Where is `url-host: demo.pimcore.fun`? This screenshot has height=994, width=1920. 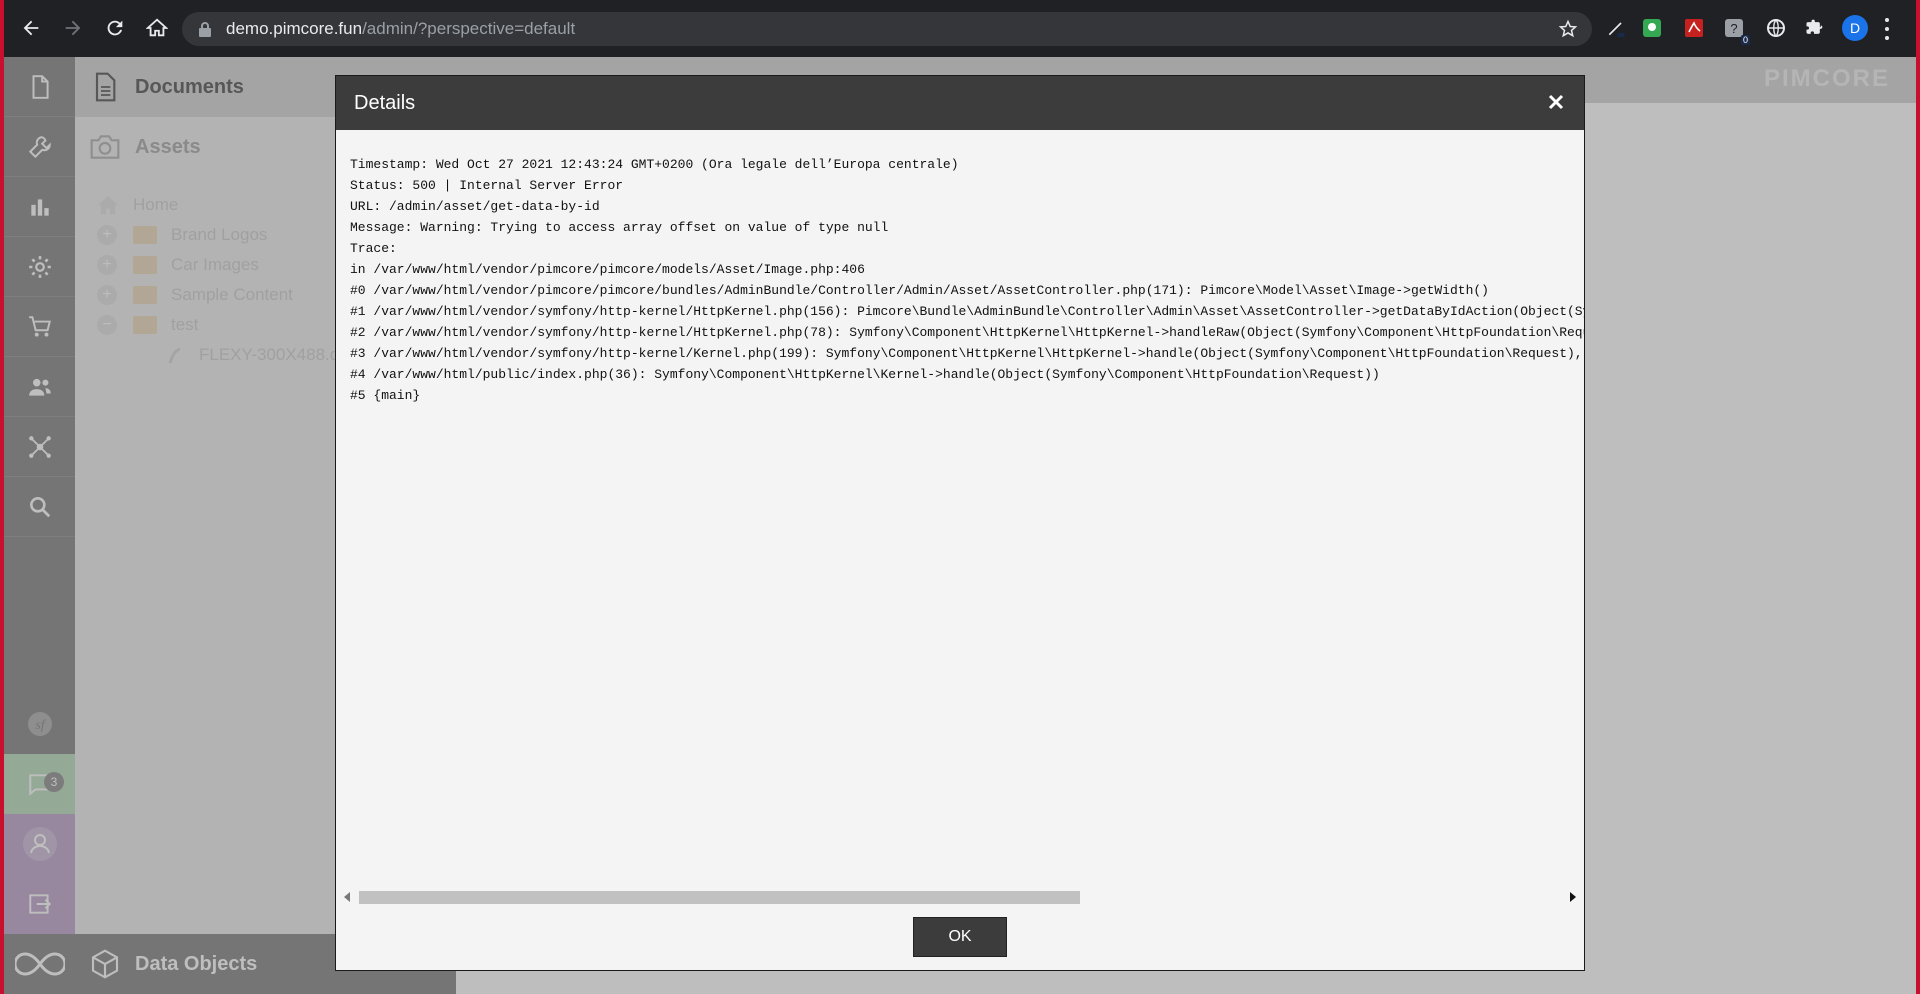 url-host: demo.pimcore.fun is located at coordinates (294, 28).